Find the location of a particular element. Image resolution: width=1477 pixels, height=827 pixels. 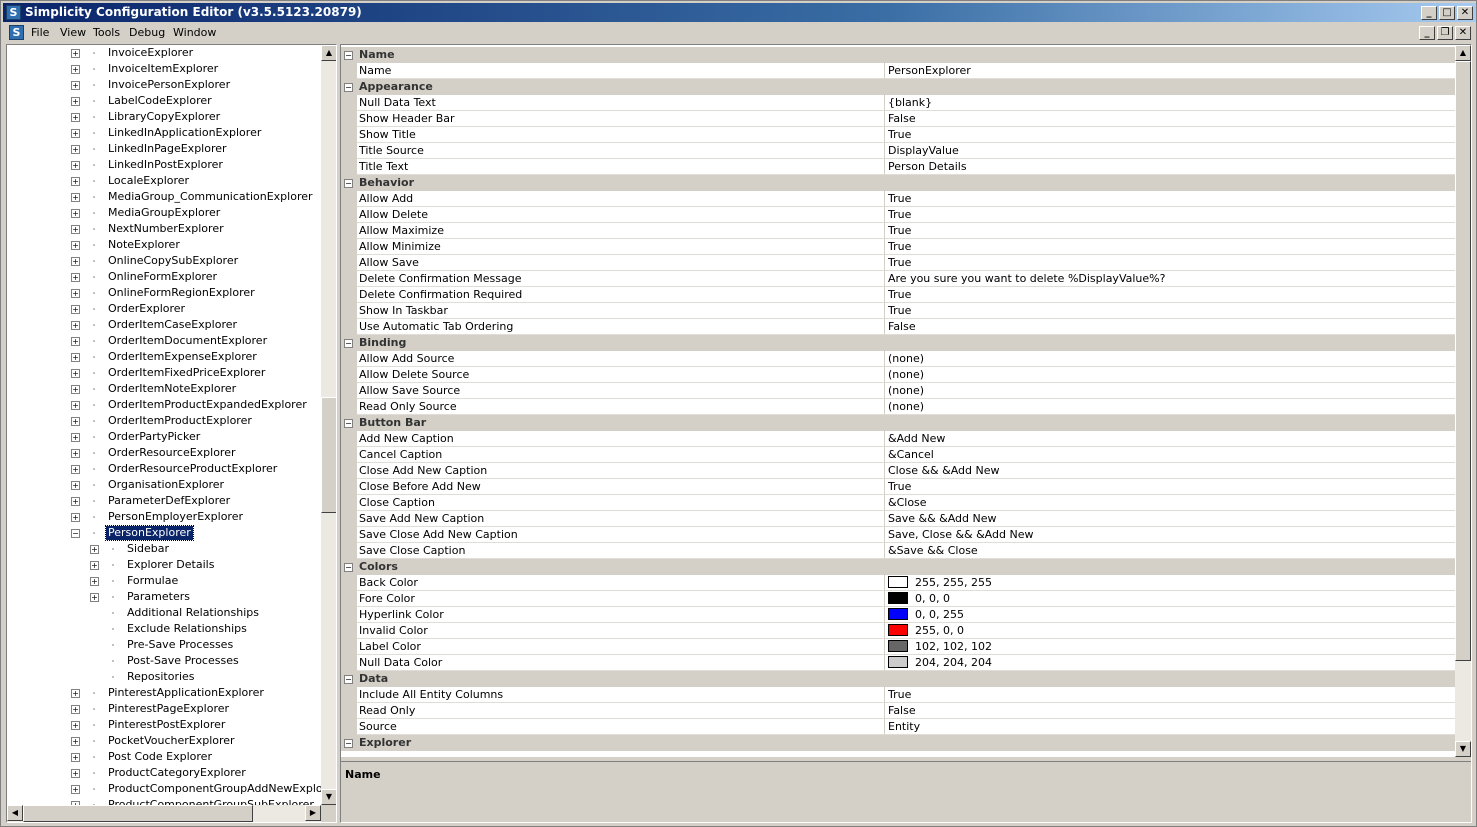

property-row: Title Text Person Details is located at coordinates (898, 167).